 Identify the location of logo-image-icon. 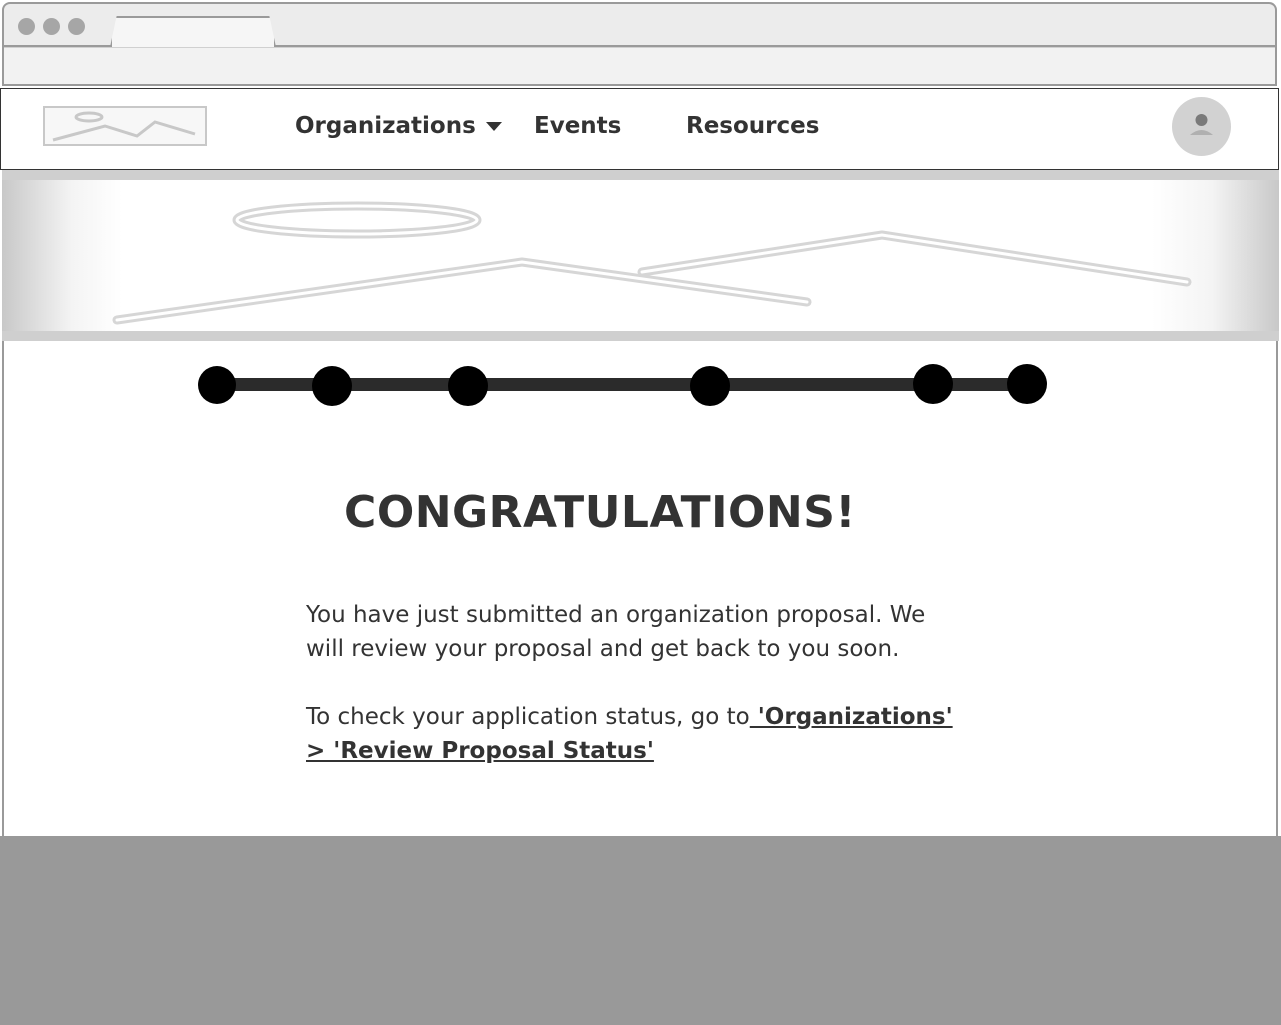
(124, 126).